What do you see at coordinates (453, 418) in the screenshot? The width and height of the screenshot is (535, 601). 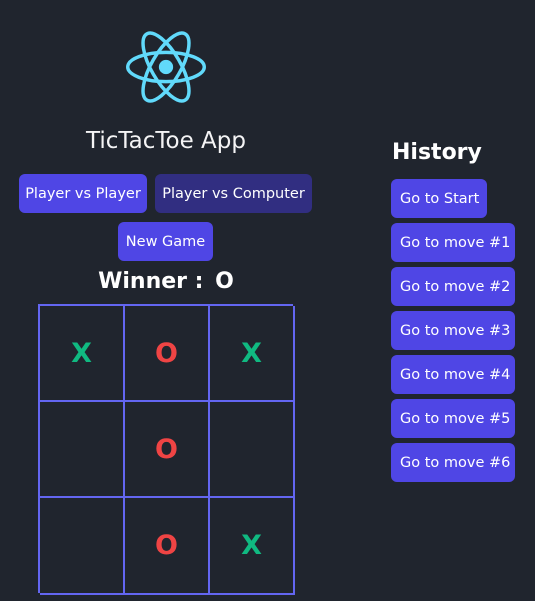 I see `go-to-move-5-button: Go to move #5` at bounding box center [453, 418].